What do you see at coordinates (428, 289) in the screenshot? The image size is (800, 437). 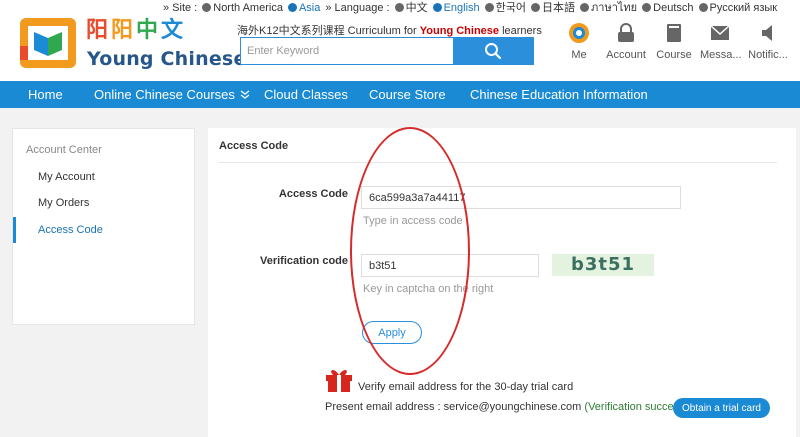 I see `verification-code-hint: Key in captcha on the right` at bounding box center [428, 289].